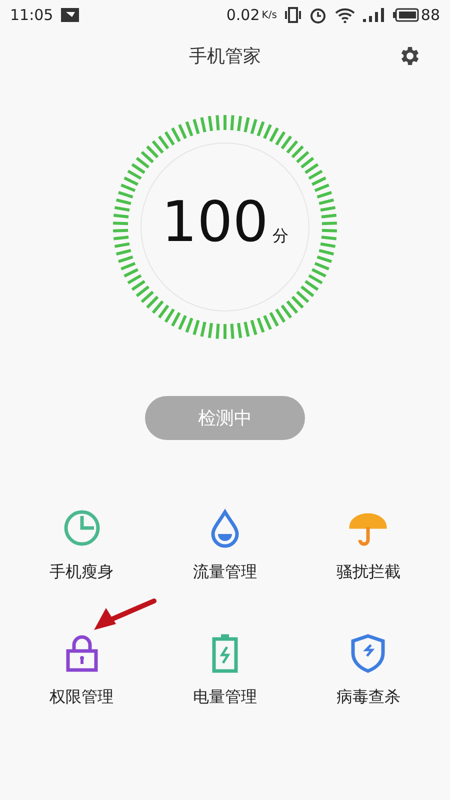 The image size is (450, 800). I want to click on tool-label: 权限管理, so click(82, 697).